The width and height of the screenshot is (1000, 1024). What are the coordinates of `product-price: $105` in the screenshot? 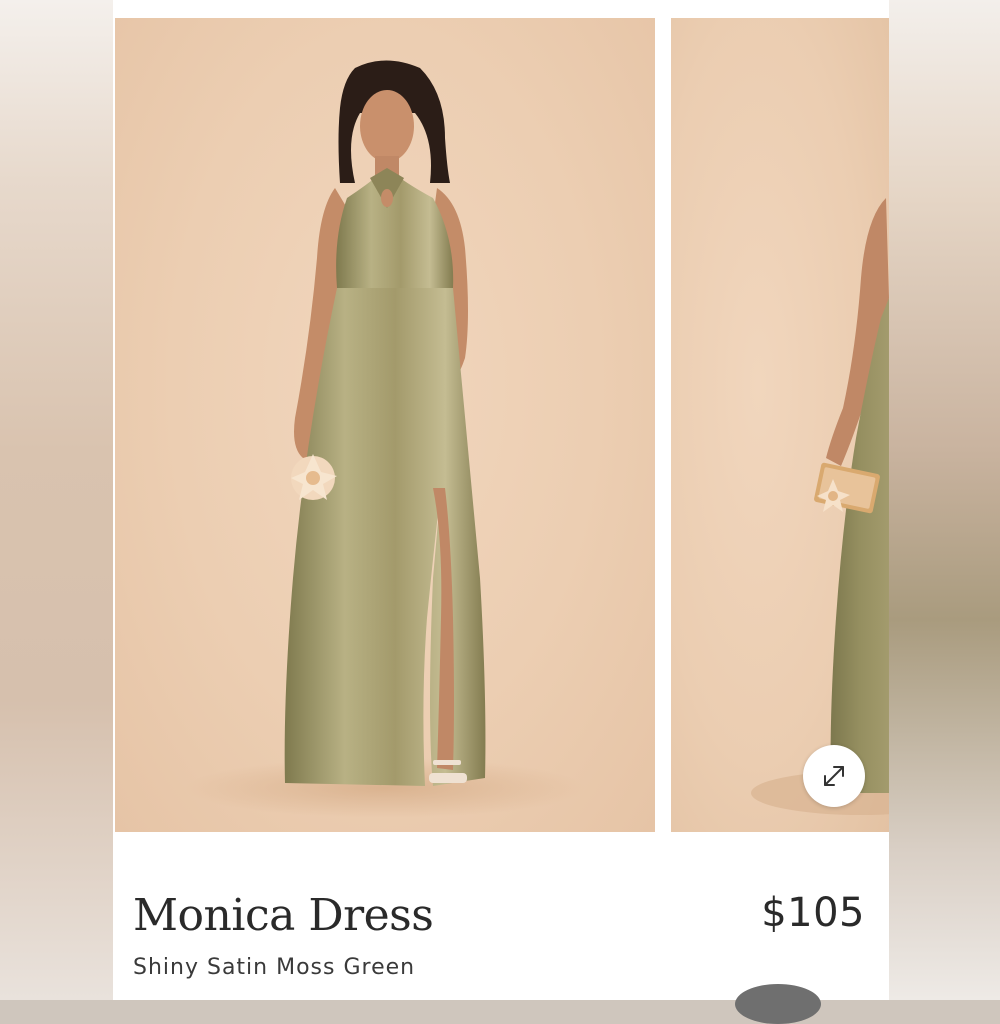 It's located at (813, 913).